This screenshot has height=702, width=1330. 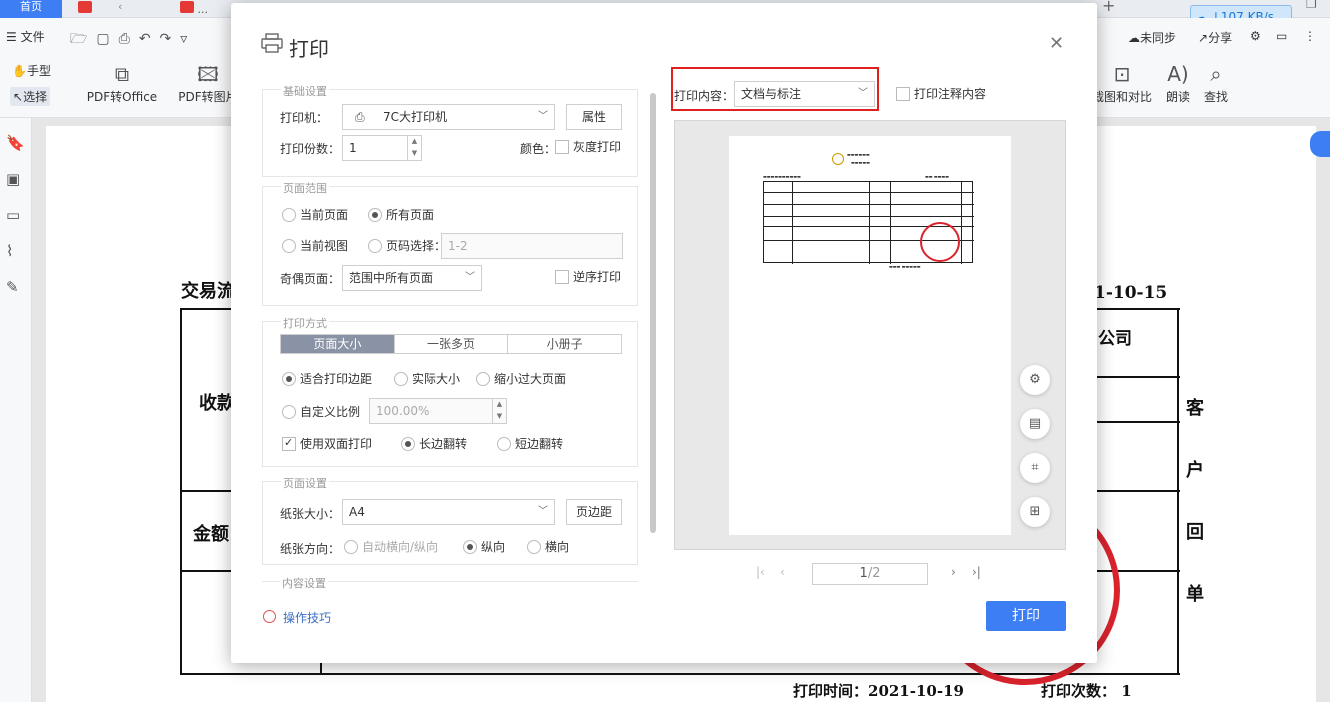 What do you see at coordinates (1215, 97) in the screenshot?
I see `find-label: 查找` at bounding box center [1215, 97].